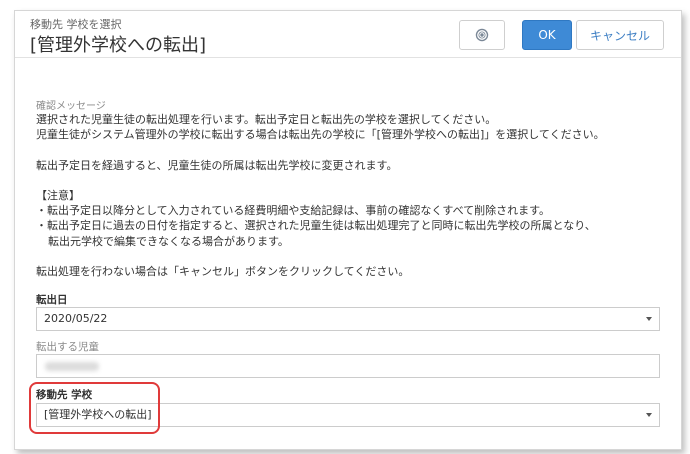 Image resolution: width=690 pixels, height=454 pixels. Describe the element at coordinates (223, 271) in the screenshot. I see `message-line: 転出処理を行わない場合は「キャンセル」ボタンをクリックしてください。` at that location.